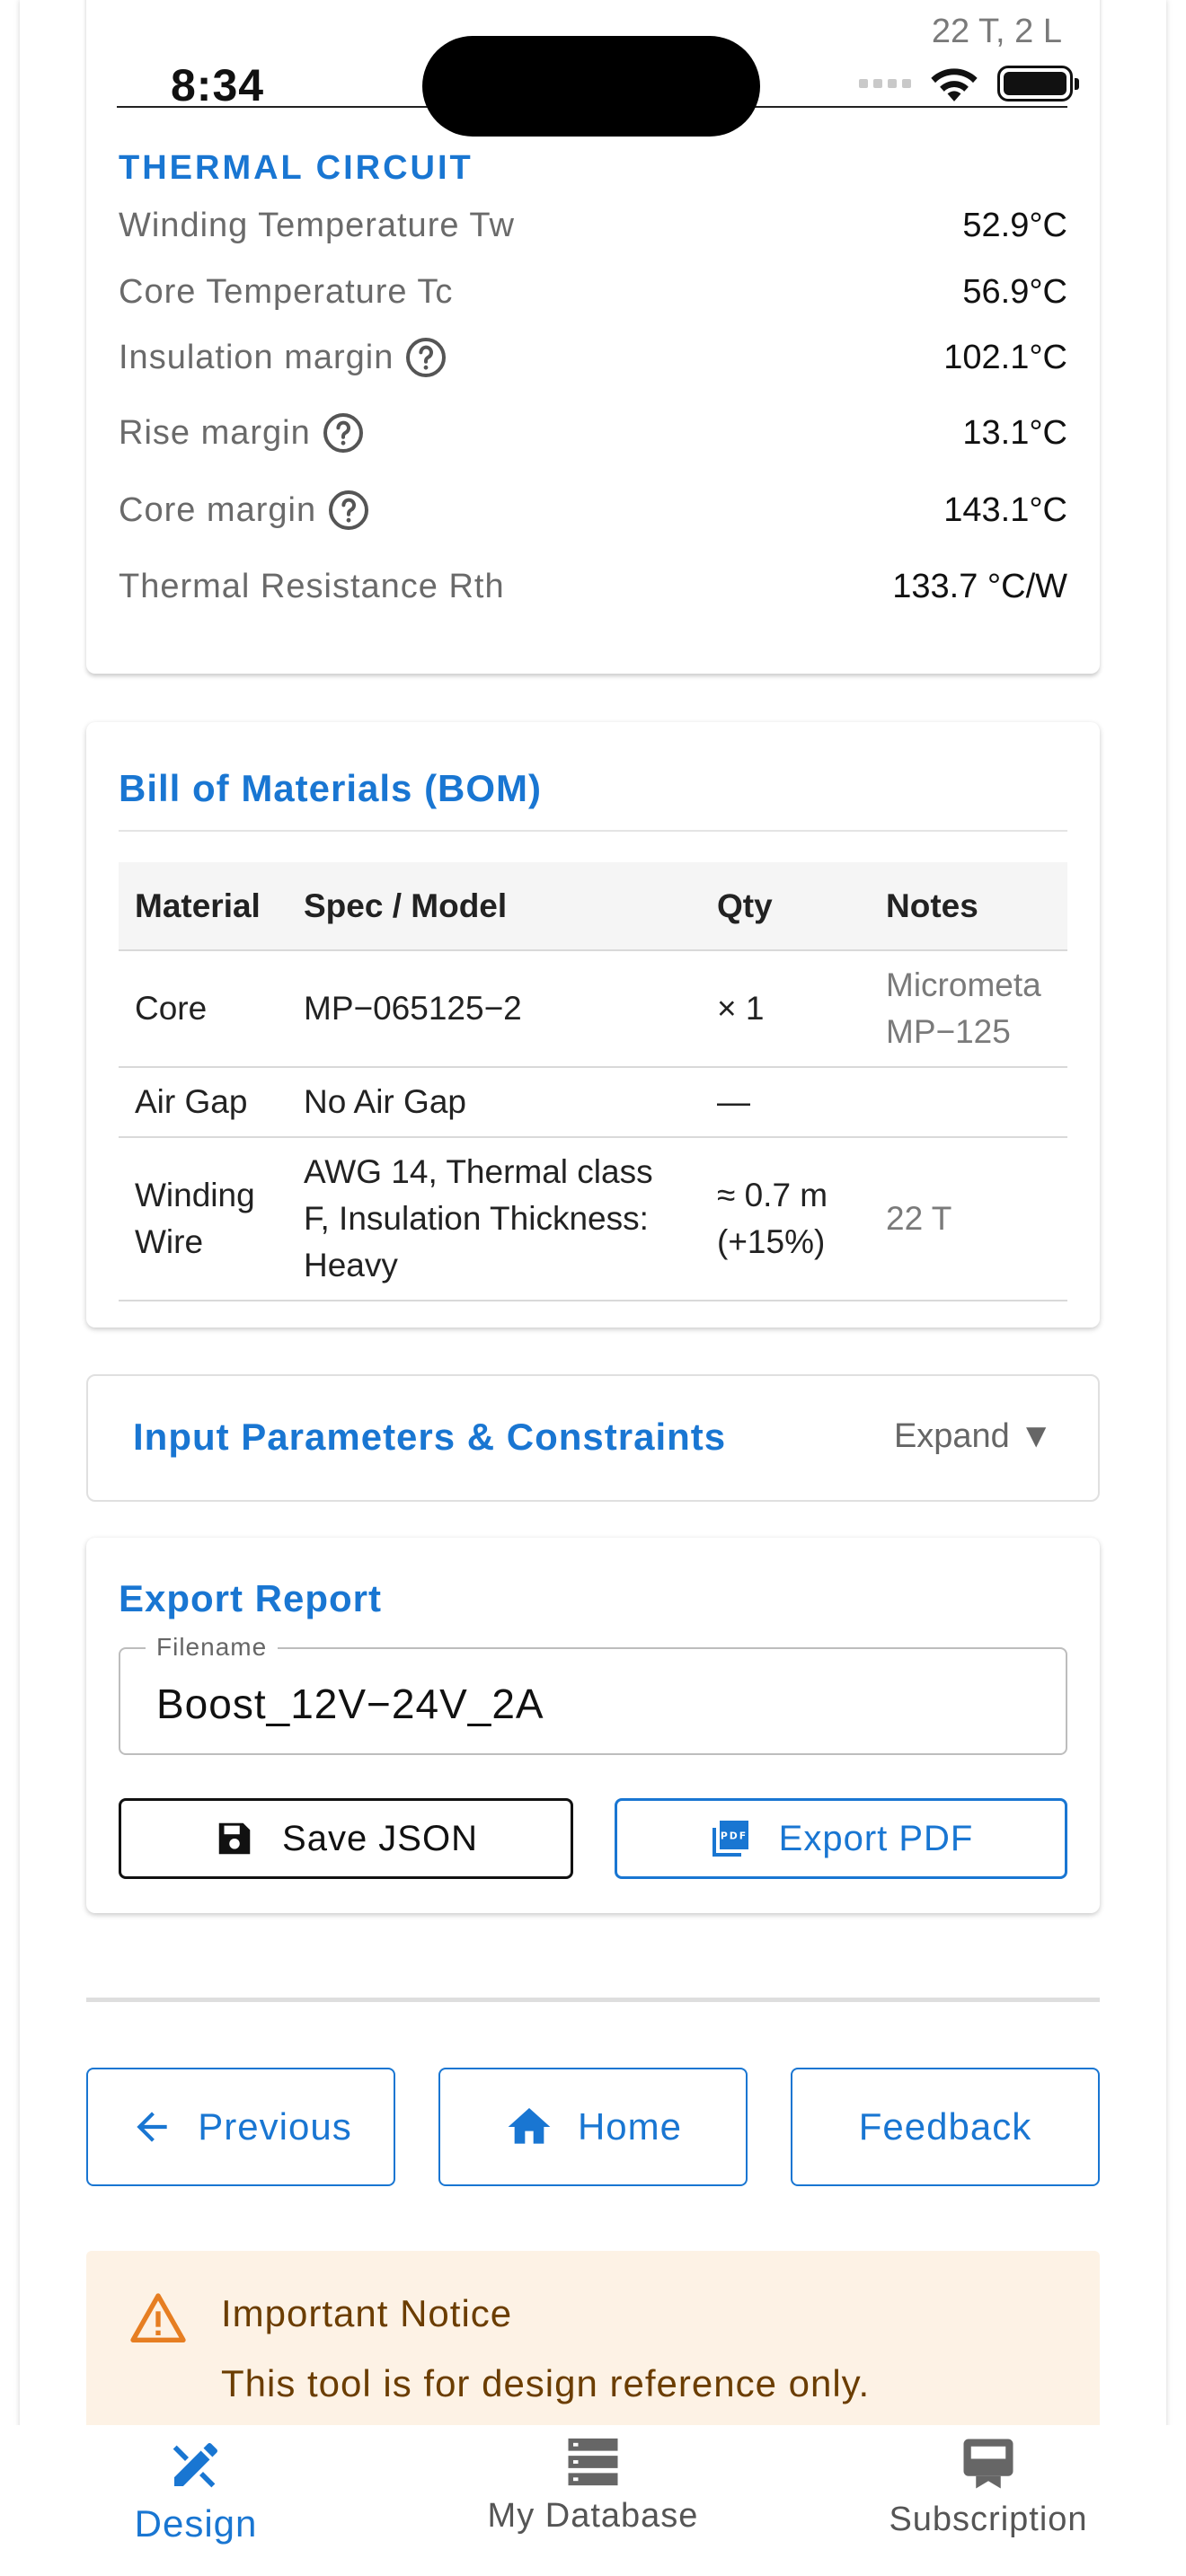 The height and width of the screenshot is (2576, 1186). Describe the element at coordinates (591, 86) in the screenshot. I see `dynamic-island` at that location.